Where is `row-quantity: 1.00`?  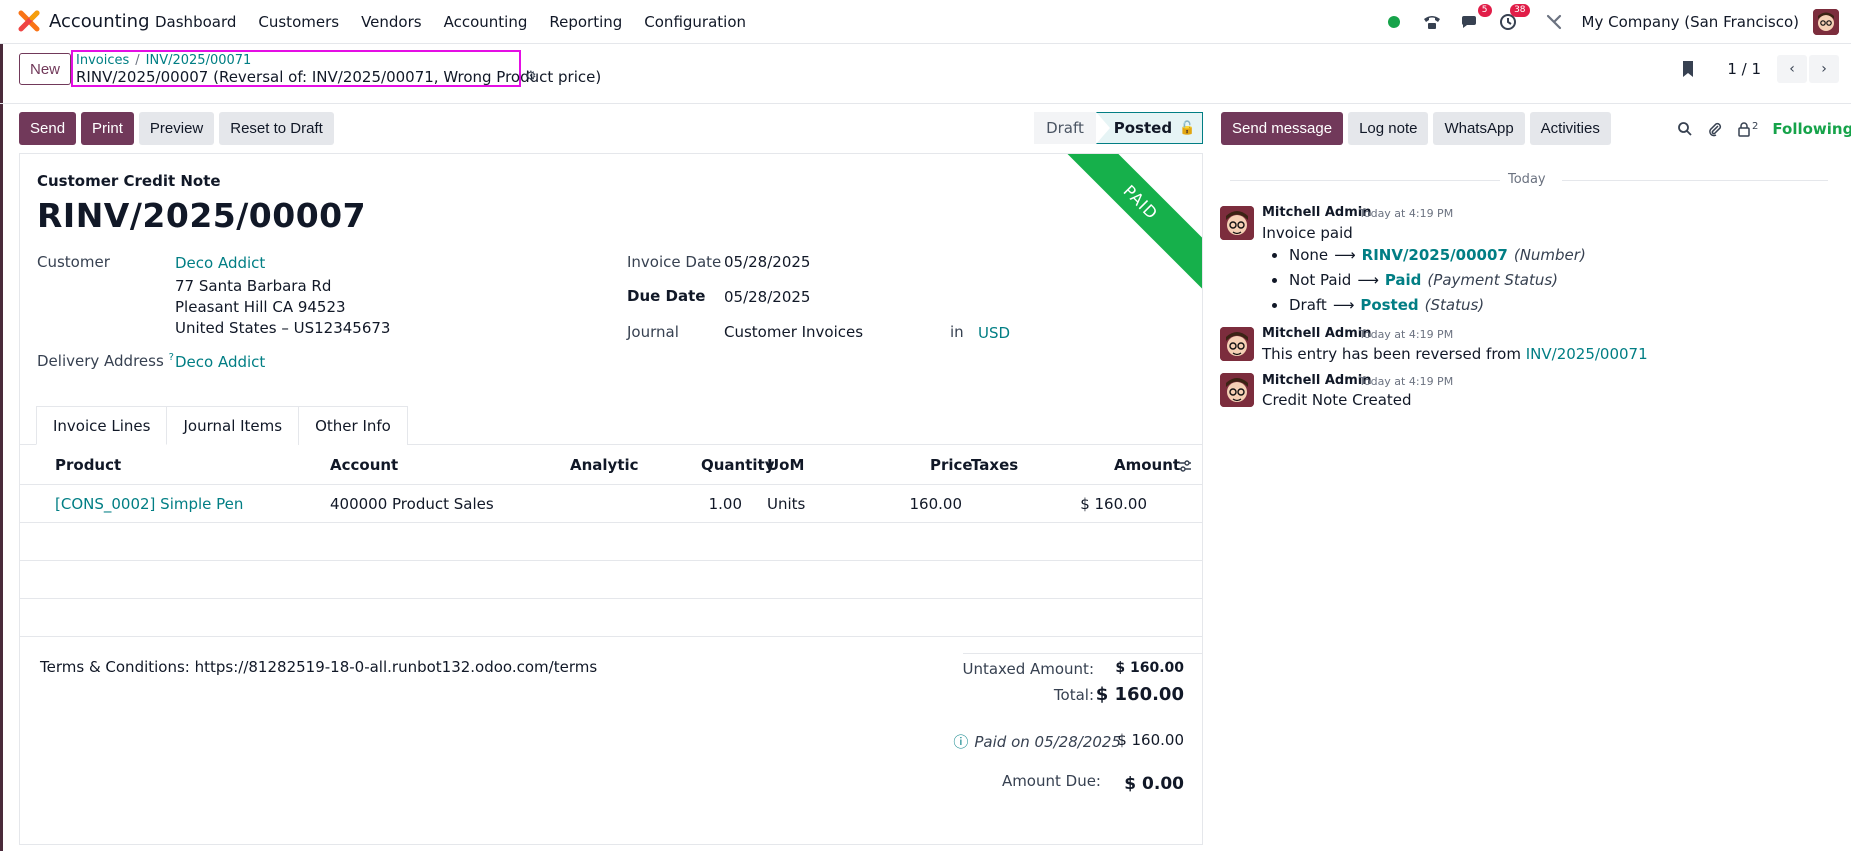 row-quantity: 1.00 is located at coordinates (721, 504).